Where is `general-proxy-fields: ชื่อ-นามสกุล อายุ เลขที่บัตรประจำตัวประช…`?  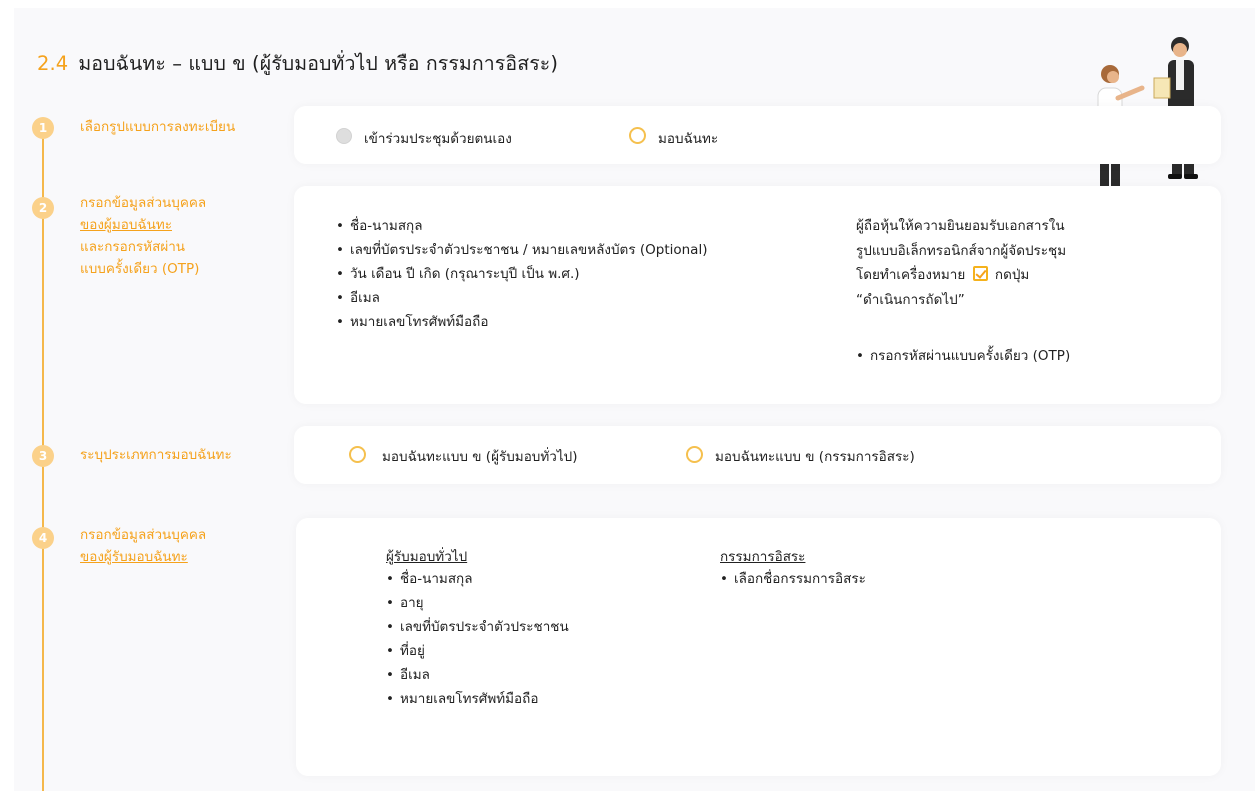 general-proxy-fields: ชื่อ-นามสกุล อายุ เลขที่บัตรประจำตัวประช… is located at coordinates (477, 639).